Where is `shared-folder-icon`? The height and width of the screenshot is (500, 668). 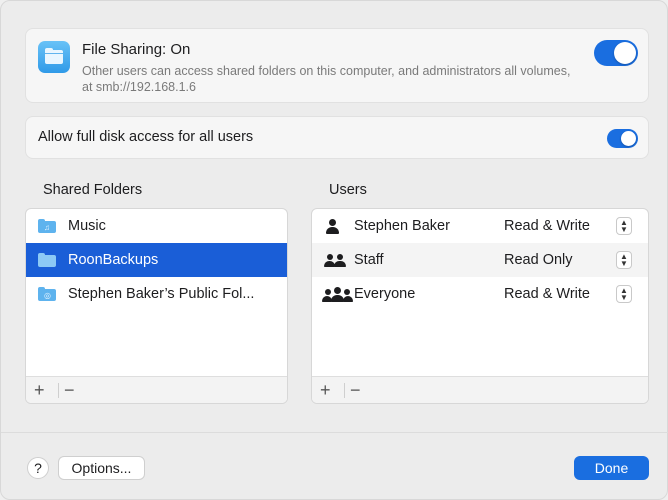
shared-folder-icon is located at coordinates (54, 57).